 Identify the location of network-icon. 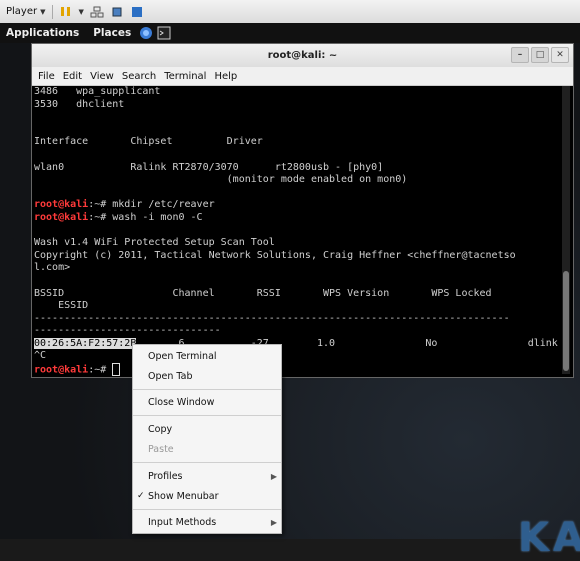
(97, 11).